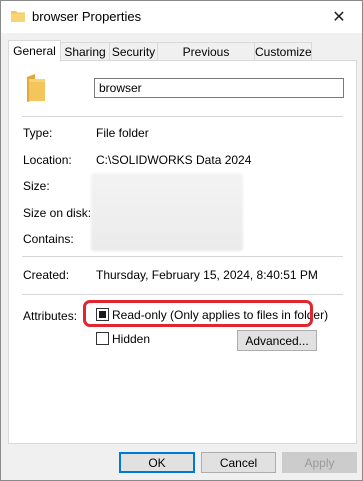 The image size is (363, 481). What do you see at coordinates (198, 313) in the screenshot?
I see `highlight-annotation` at bounding box center [198, 313].